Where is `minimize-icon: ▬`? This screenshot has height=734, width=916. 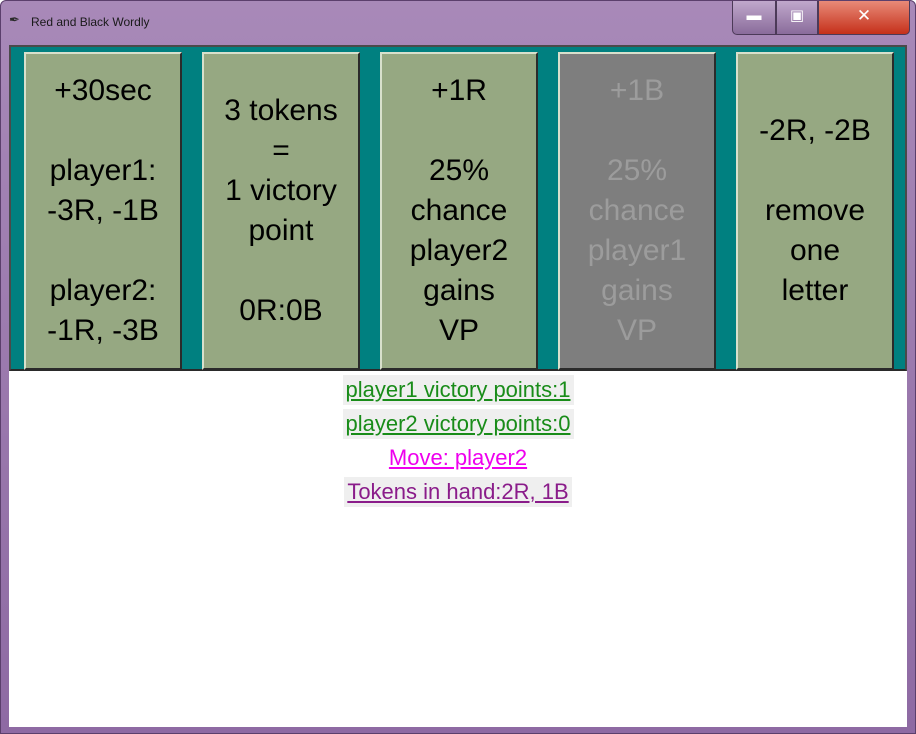
minimize-icon: ▬ is located at coordinates (754, 15).